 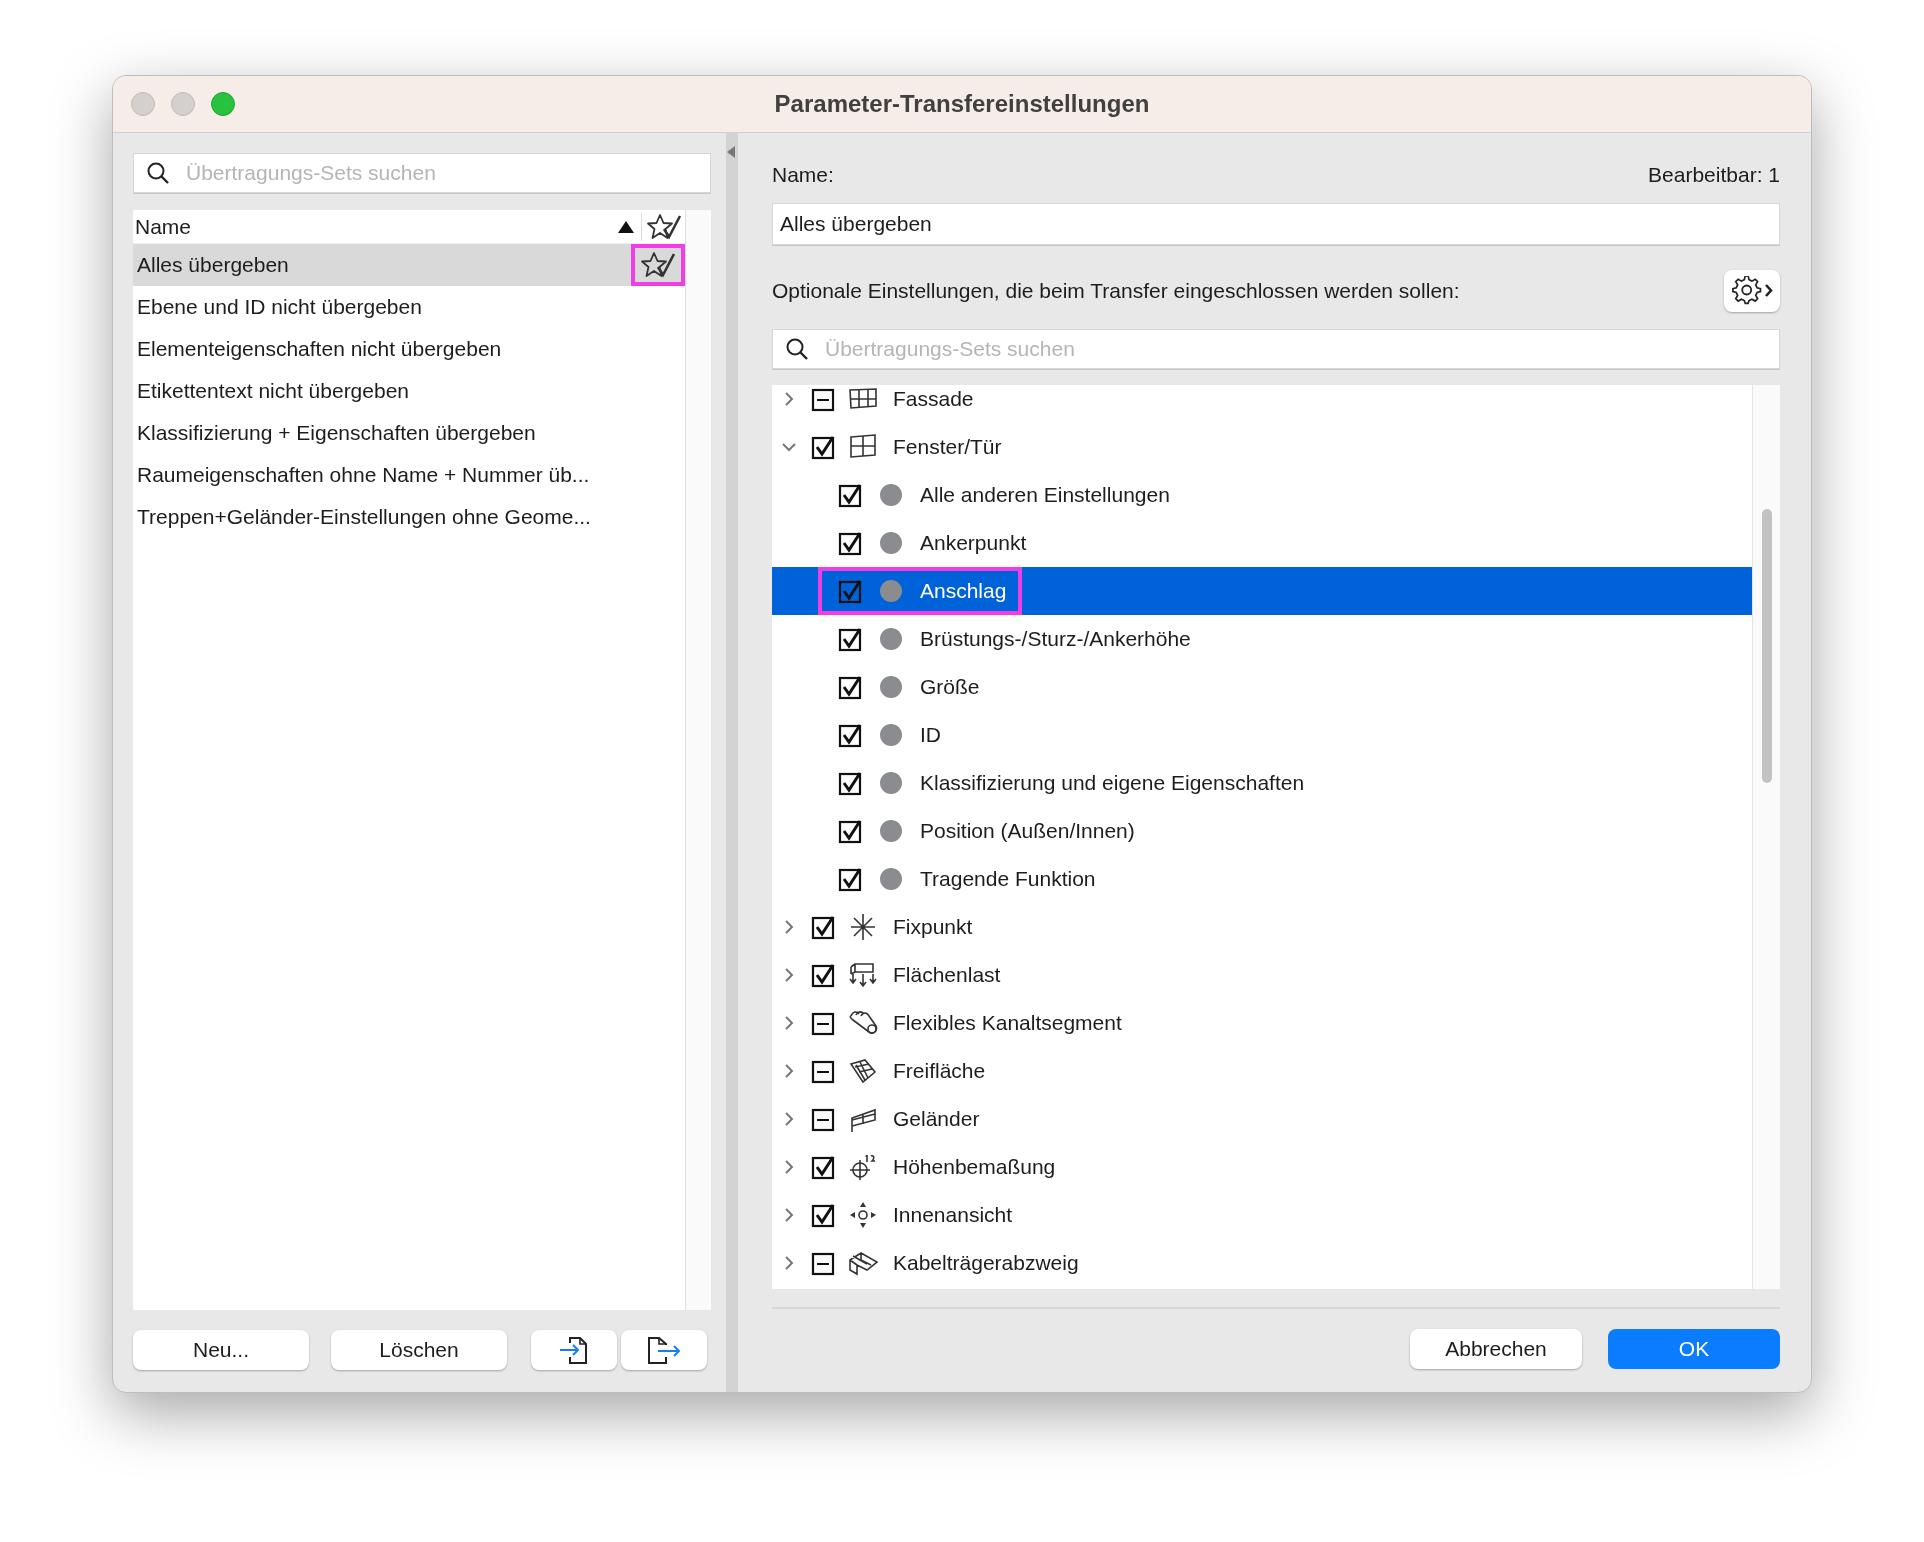 What do you see at coordinates (803, 175) in the screenshot?
I see `name-label: Name:` at bounding box center [803, 175].